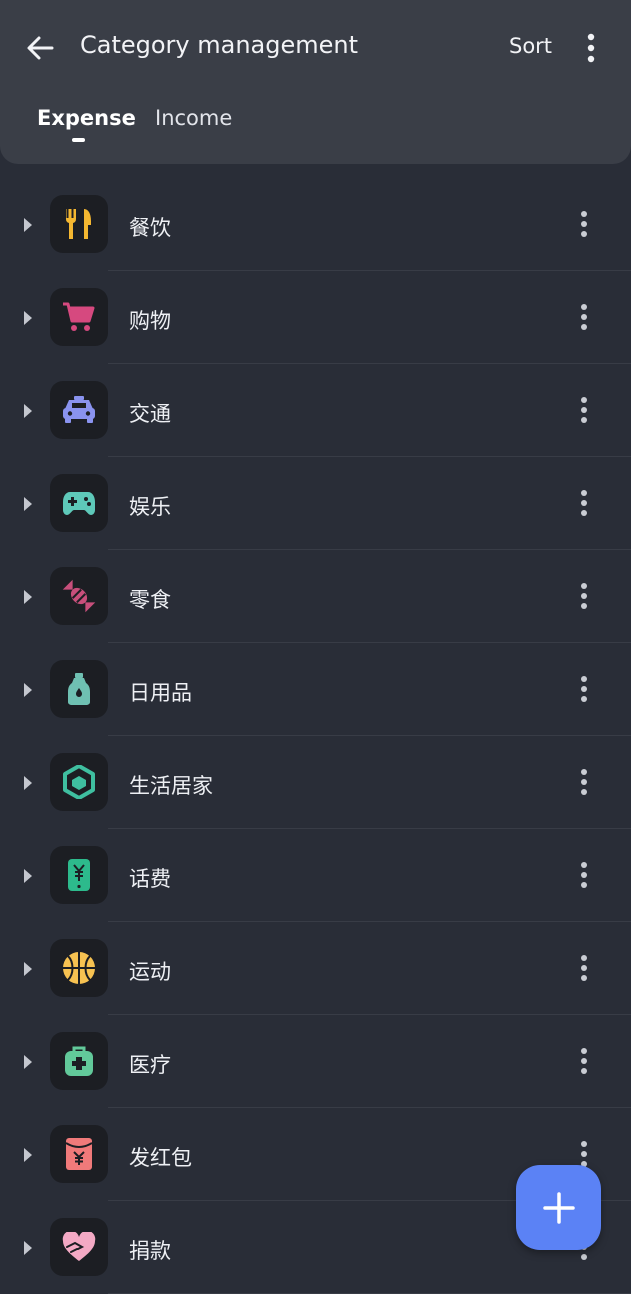  What do you see at coordinates (150, 321) in the screenshot?
I see `category-label: 购物` at bounding box center [150, 321].